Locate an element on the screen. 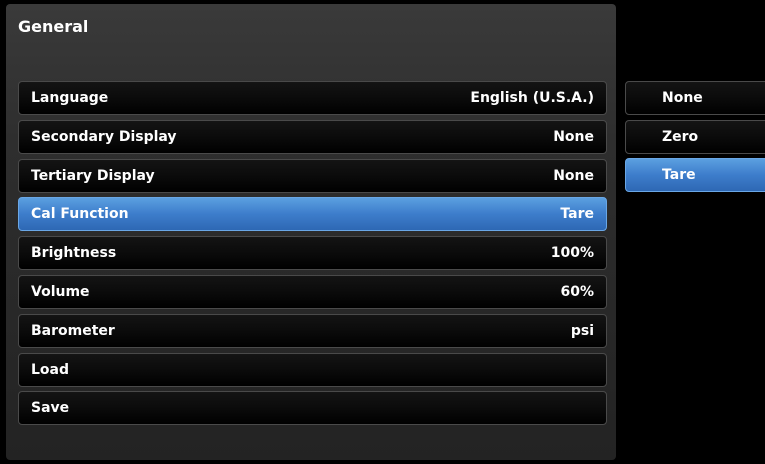 The height and width of the screenshot is (464, 765). setting-label: Load is located at coordinates (50, 369).